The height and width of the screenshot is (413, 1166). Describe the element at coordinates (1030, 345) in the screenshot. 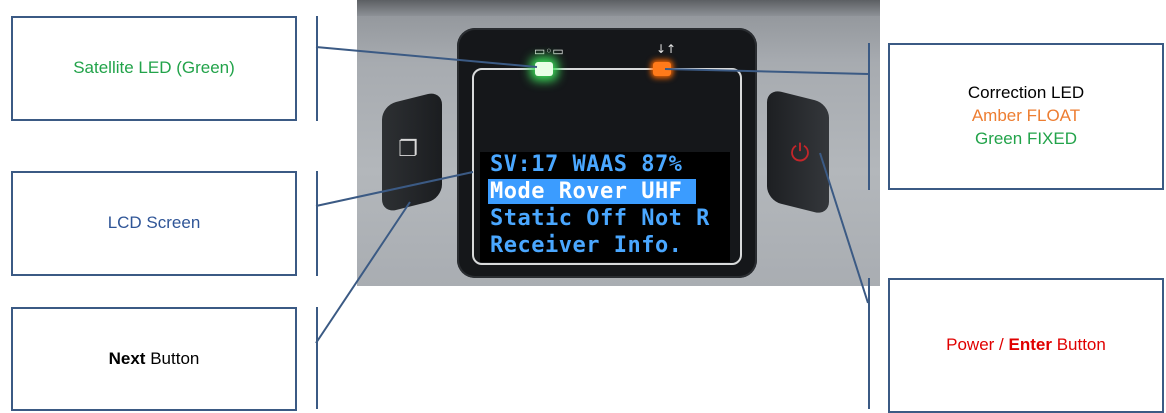

I see `callout-power-bold: Enter` at that location.